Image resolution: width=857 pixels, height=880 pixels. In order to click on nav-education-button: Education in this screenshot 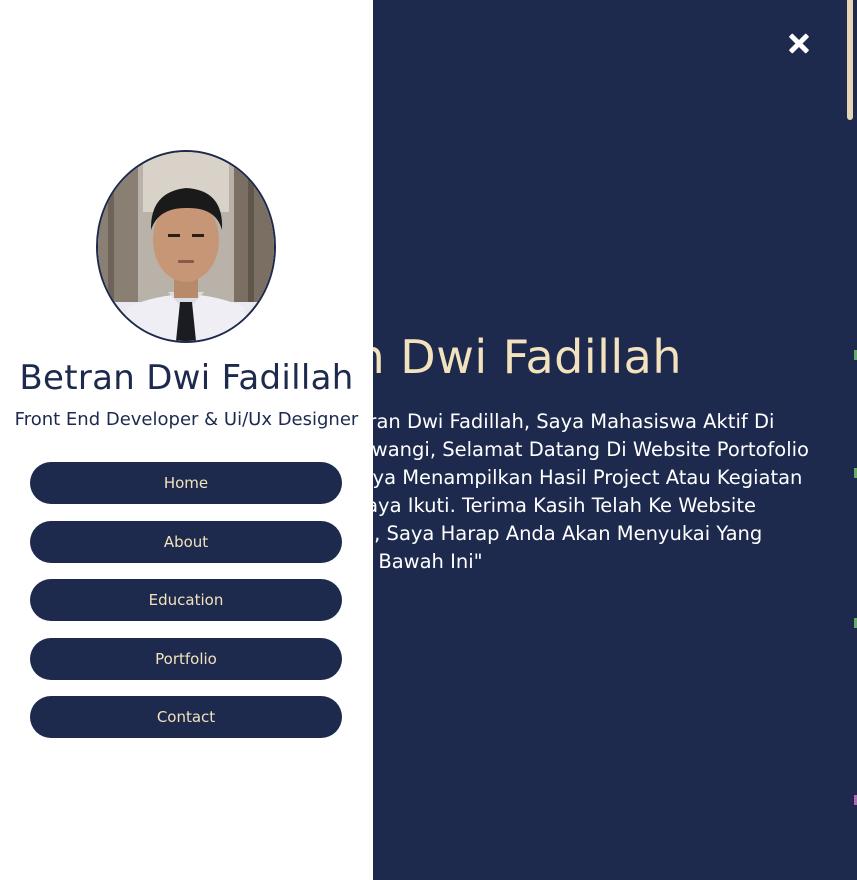, I will do `click(186, 600)`.